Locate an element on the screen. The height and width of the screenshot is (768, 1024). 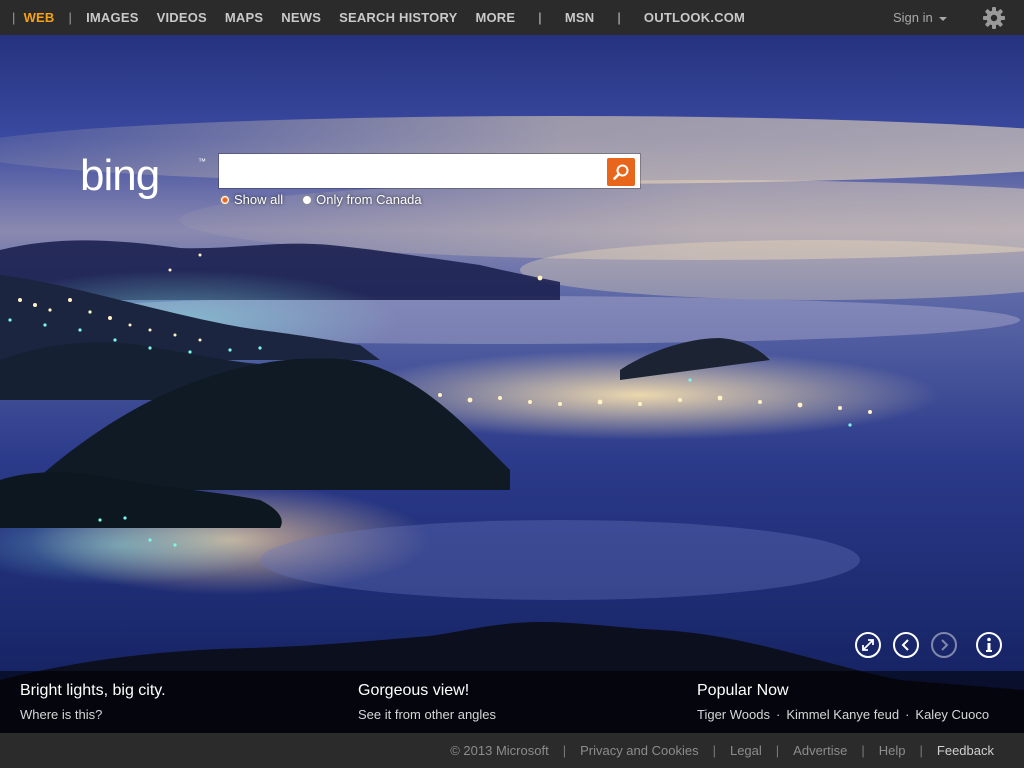
chevron-down-icon is located at coordinates (942, 18).